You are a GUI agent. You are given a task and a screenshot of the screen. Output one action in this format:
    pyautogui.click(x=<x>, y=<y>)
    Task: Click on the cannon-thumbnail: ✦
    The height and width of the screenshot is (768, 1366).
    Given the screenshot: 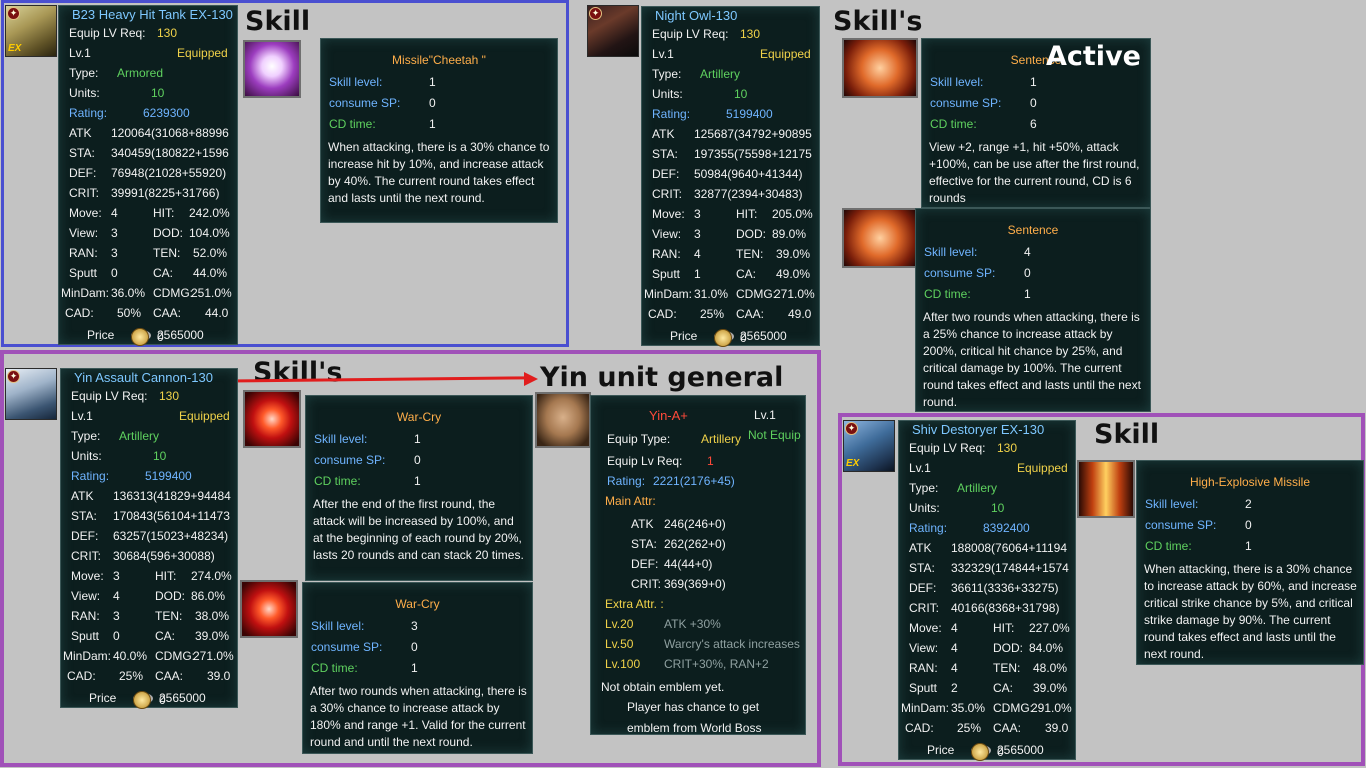 What is the action you would take?
    pyautogui.click(x=31, y=394)
    